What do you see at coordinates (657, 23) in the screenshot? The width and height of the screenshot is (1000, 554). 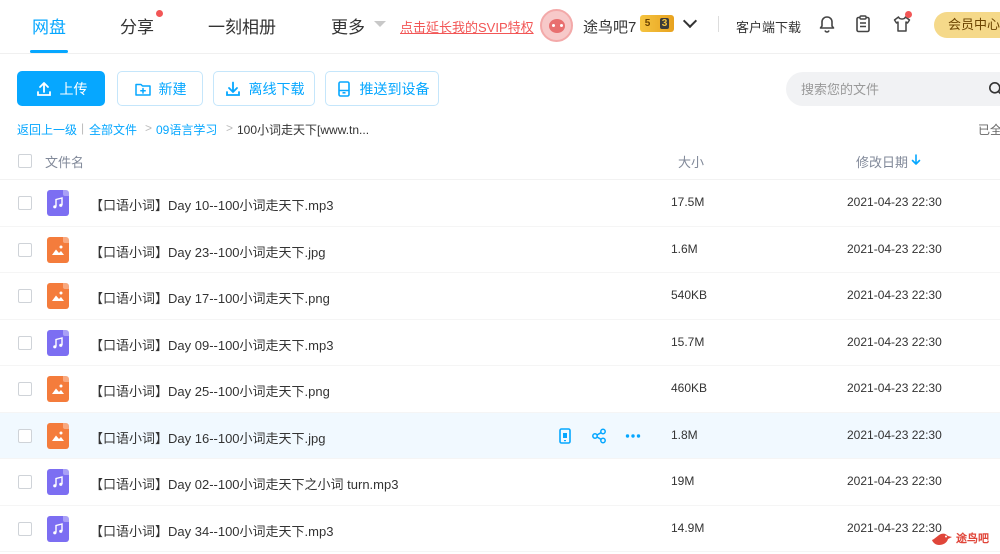 I see `vip-badge: 5 3` at bounding box center [657, 23].